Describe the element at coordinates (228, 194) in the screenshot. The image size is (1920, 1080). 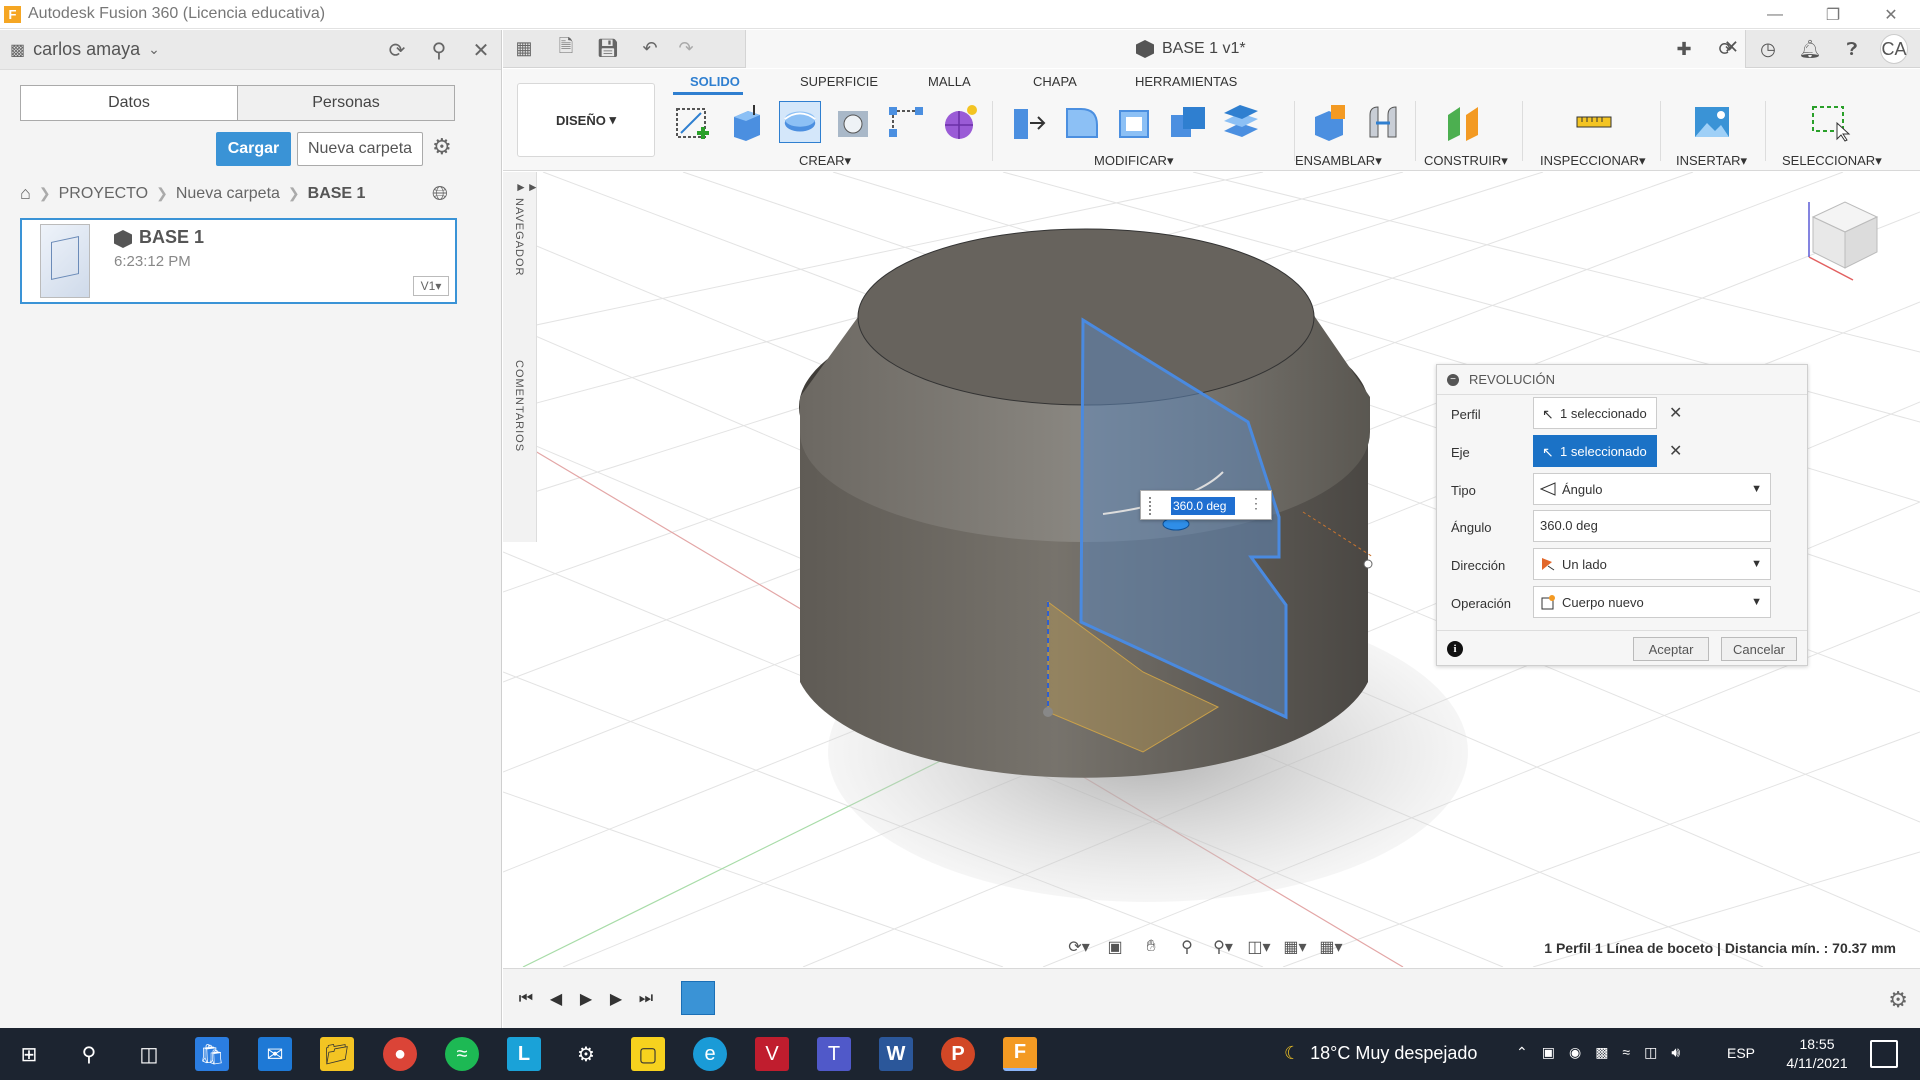
I see `breadcrumb-folder: Nueva carpeta` at that location.